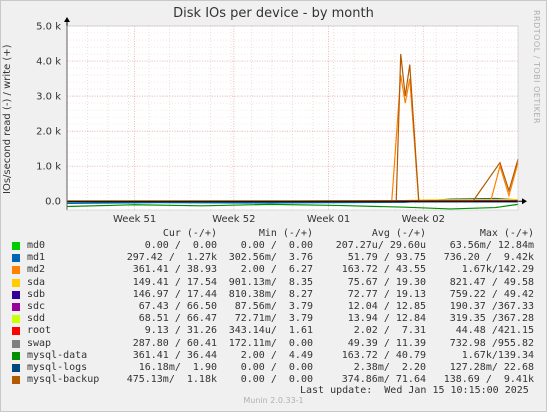  Describe the element at coordinates (48, 167) in the screenshot. I see `y-tick-label: 1.0 k` at that location.